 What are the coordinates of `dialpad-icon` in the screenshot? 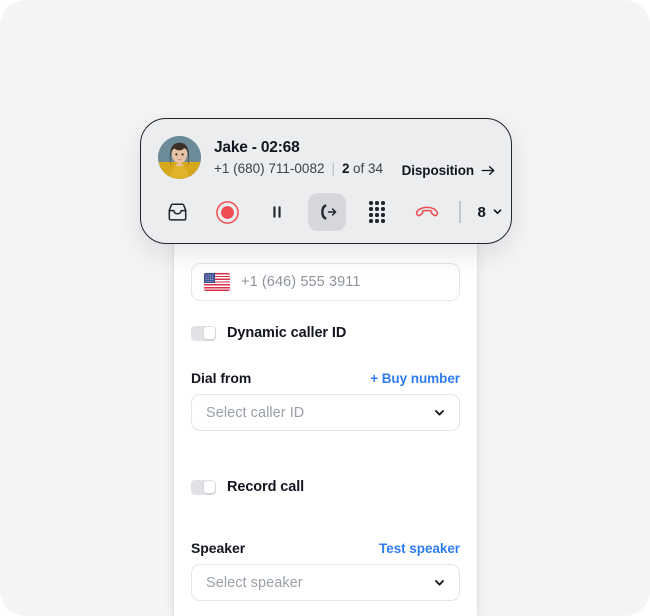 It's located at (377, 212).